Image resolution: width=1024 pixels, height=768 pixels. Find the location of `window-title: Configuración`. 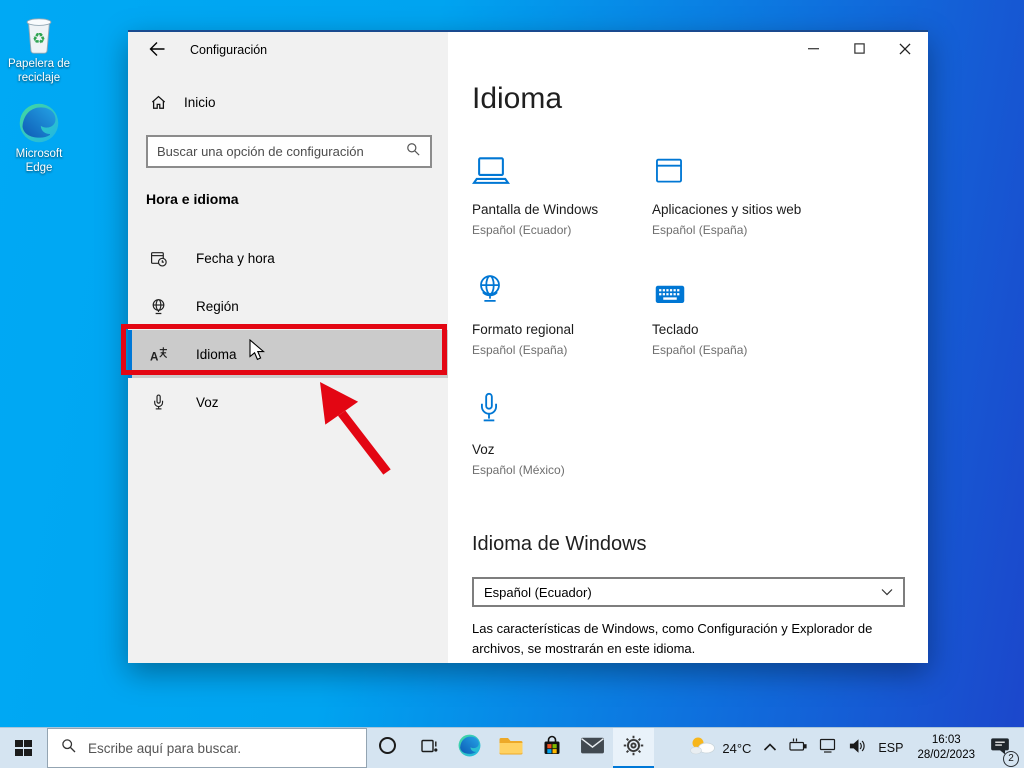

window-title: Configuración is located at coordinates (229, 50).